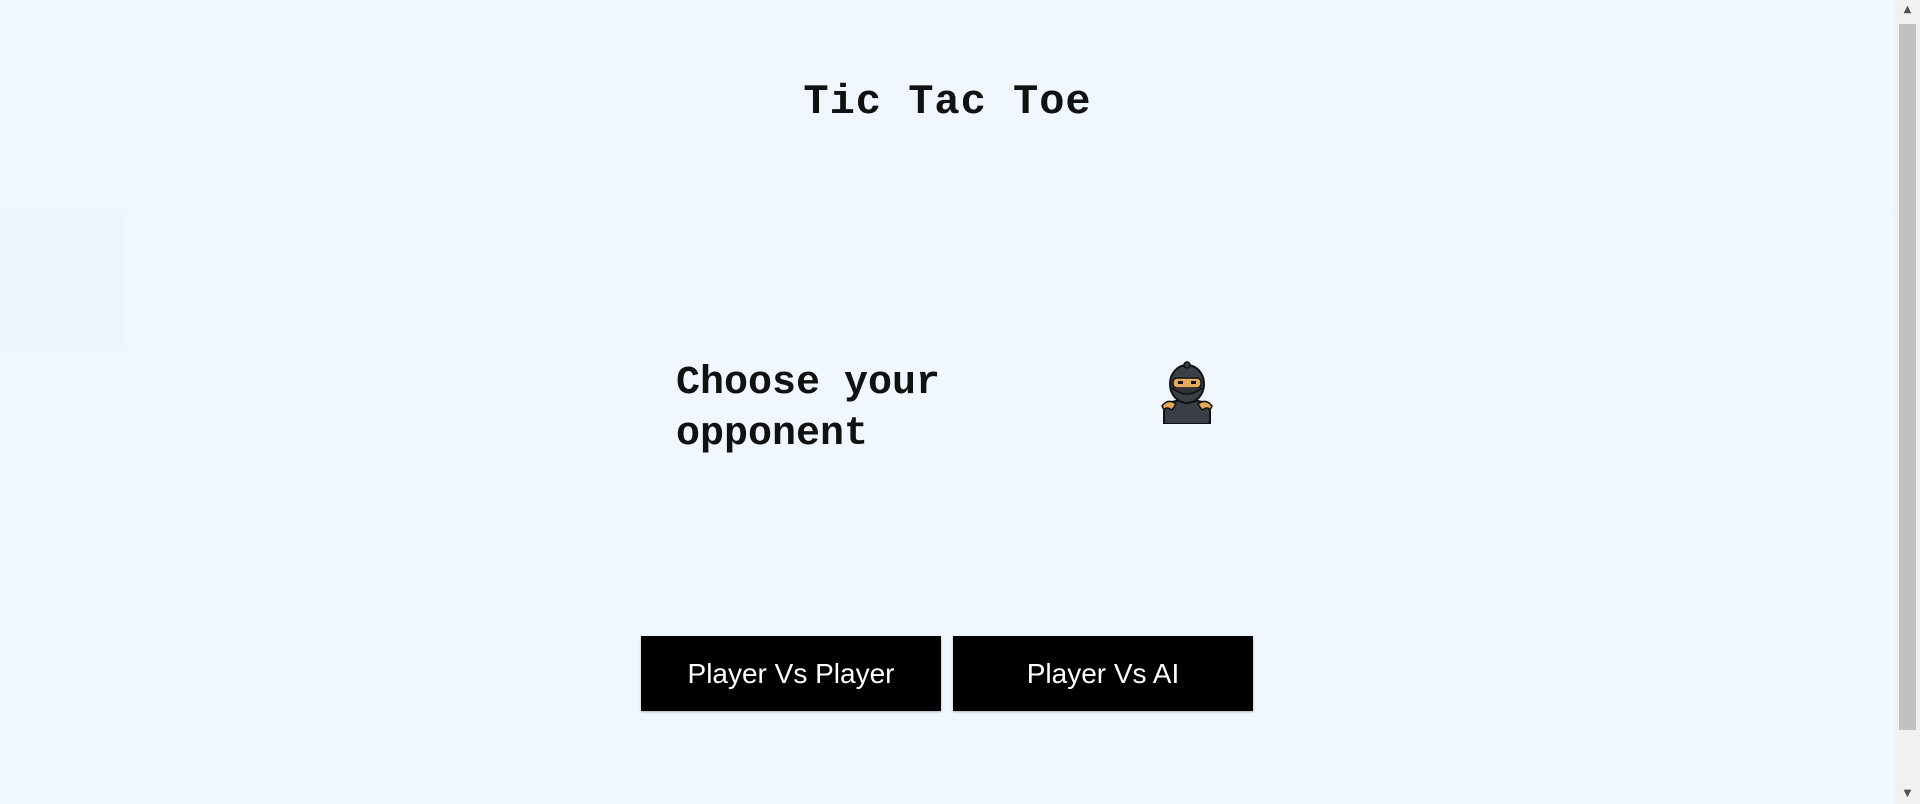  Describe the element at coordinates (1907, 377) in the screenshot. I see `scrollbar-thumb` at that location.